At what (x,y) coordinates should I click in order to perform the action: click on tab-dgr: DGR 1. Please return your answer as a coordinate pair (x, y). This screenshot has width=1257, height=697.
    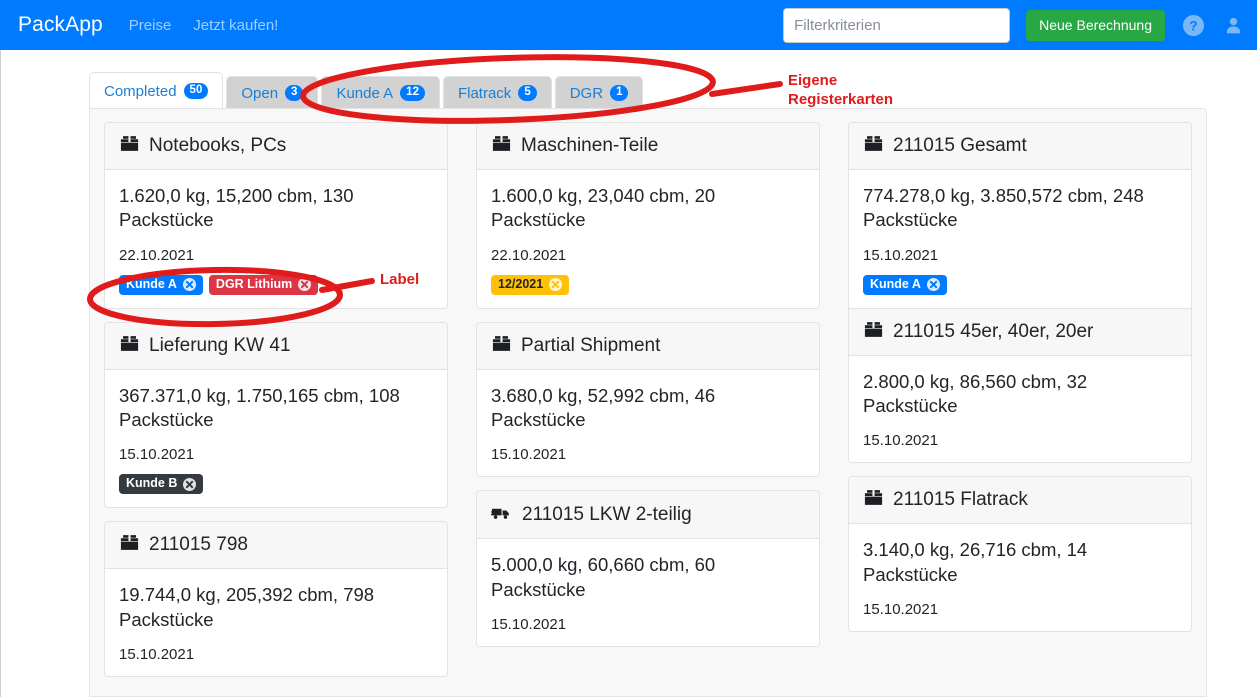
    Looking at the image, I should click on (599, 92).